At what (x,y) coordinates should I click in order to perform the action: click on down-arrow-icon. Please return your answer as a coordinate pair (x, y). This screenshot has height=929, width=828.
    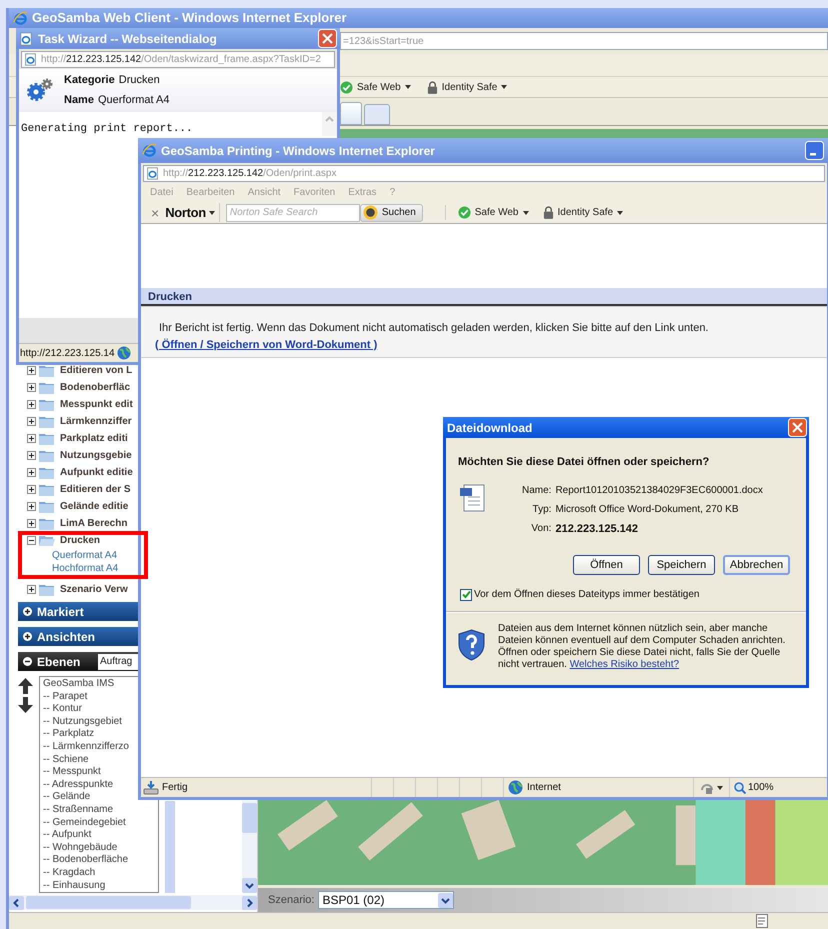
    Looking at the image, I should click on (25, 705).